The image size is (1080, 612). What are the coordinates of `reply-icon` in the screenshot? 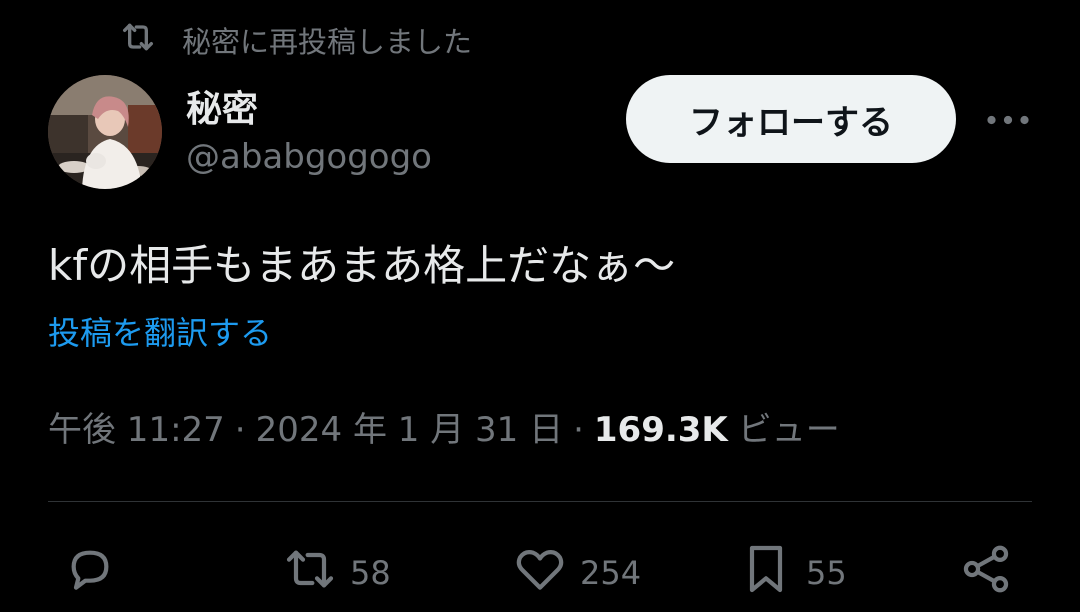 It's located at (90, 573).